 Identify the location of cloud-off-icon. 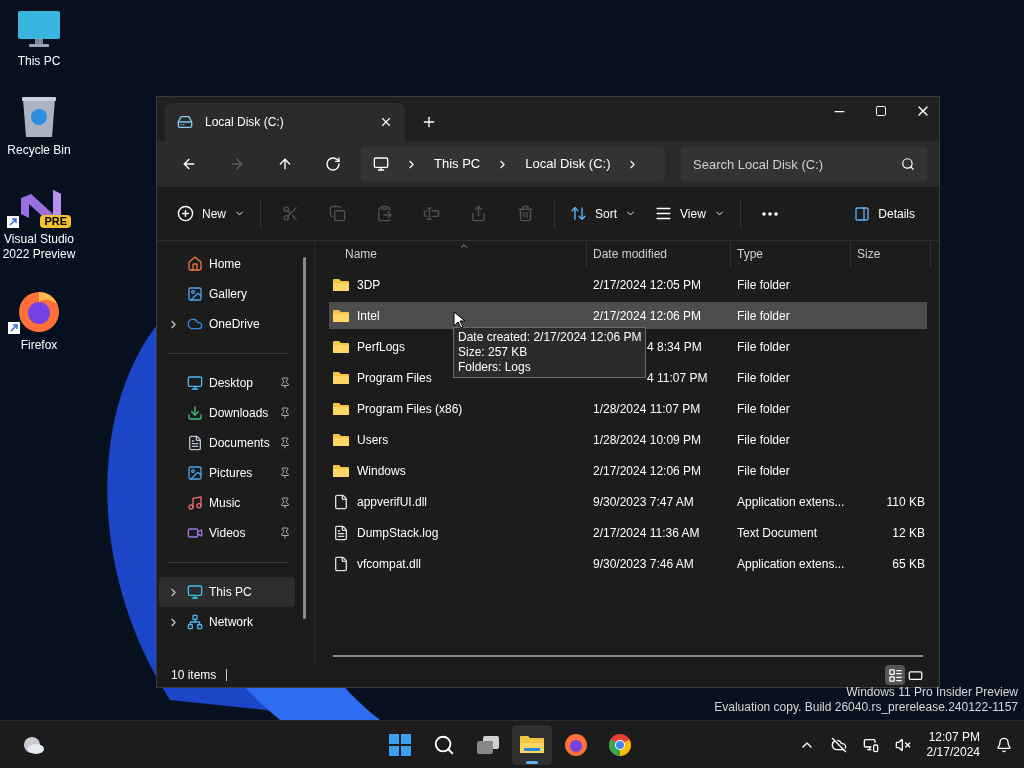
(838, 744).